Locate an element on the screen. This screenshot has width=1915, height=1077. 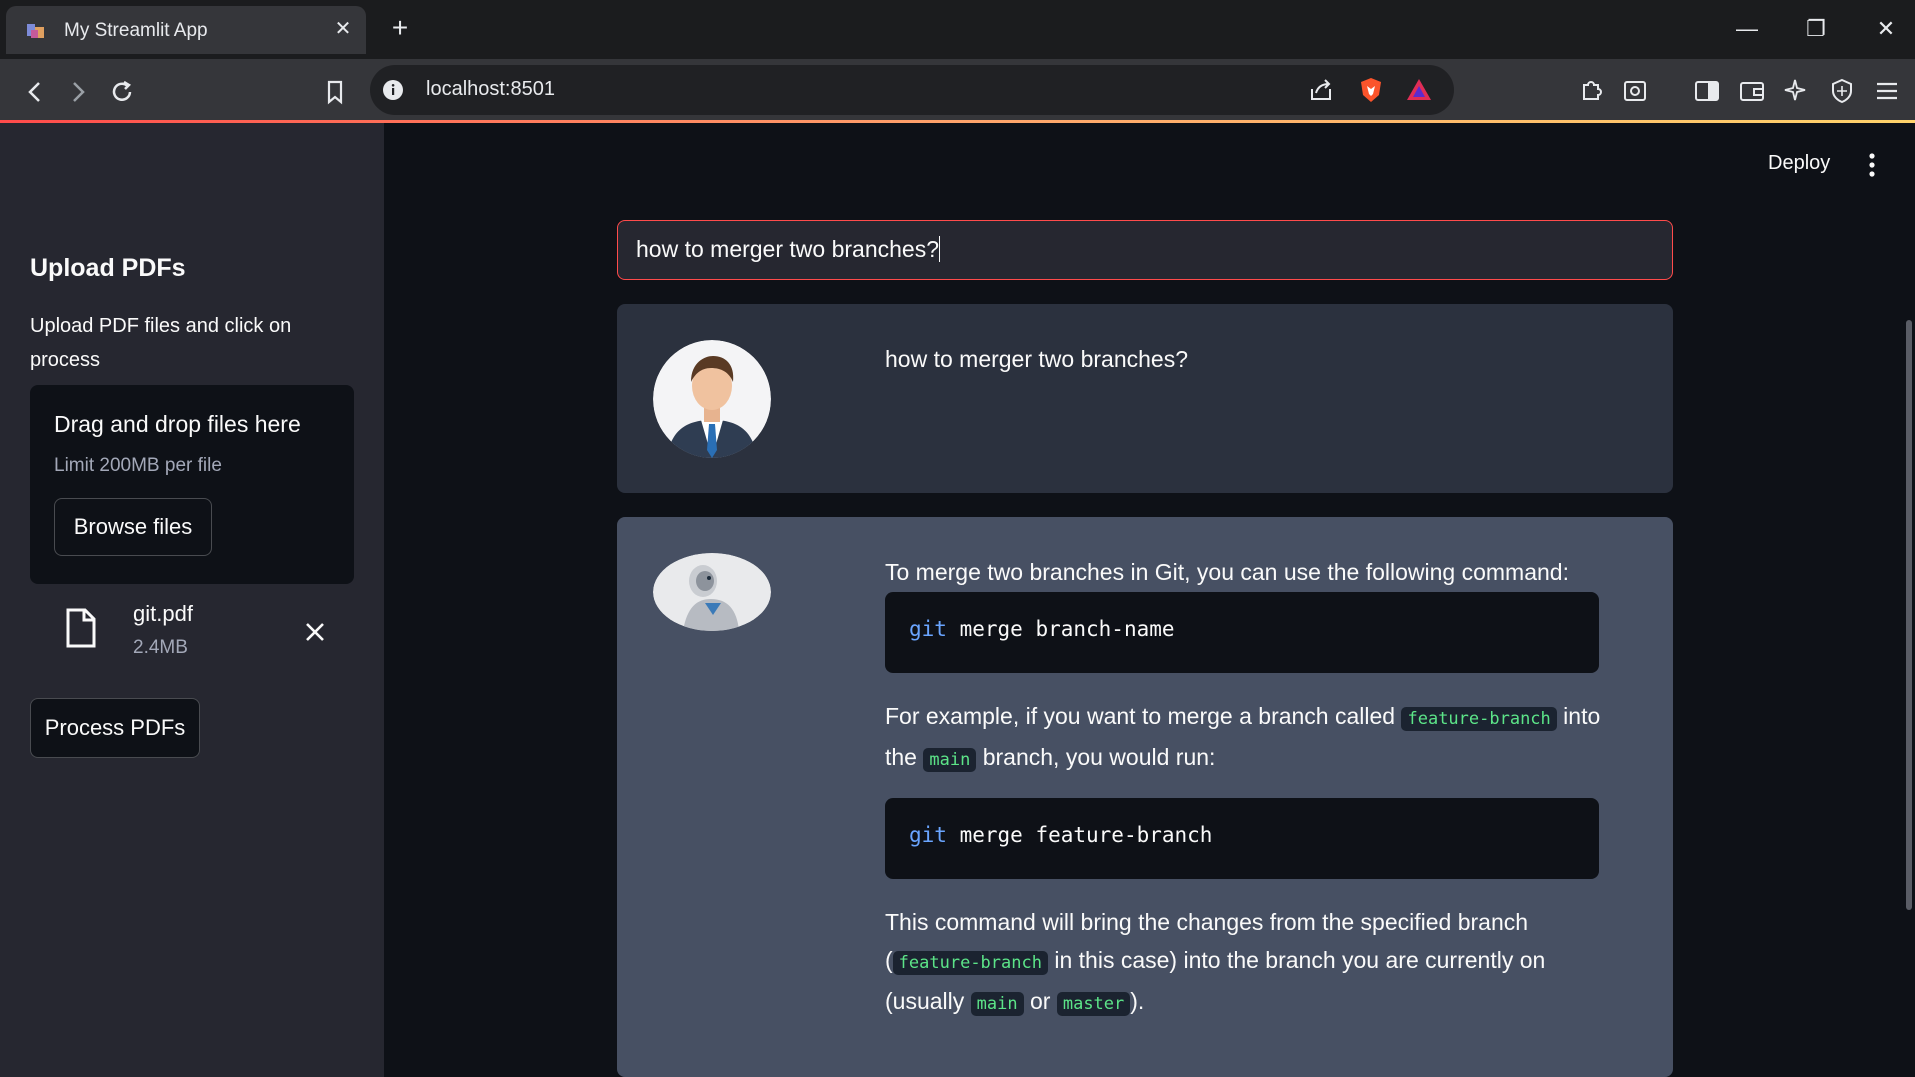
new-tab-icon: + is located at coordinates (400, 28).